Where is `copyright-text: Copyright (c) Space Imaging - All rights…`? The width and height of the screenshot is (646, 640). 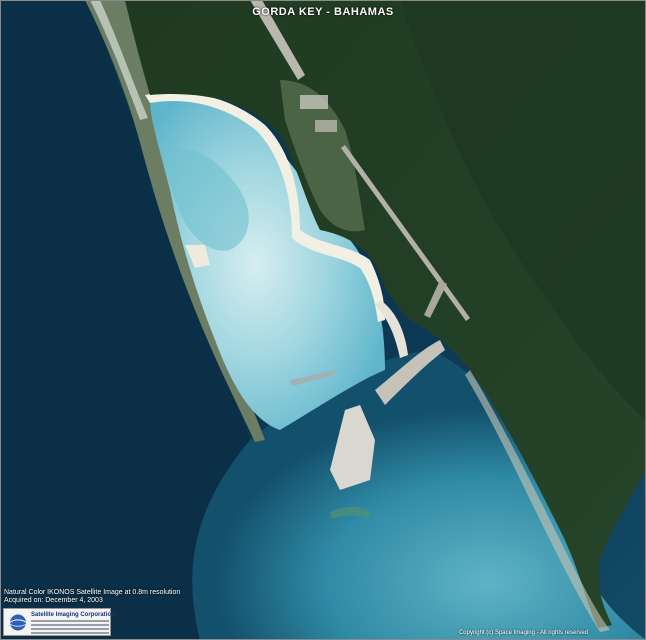 copyright-text: Copyright (c) Space Imaging - All rights… is located at coordinates (523, 633).